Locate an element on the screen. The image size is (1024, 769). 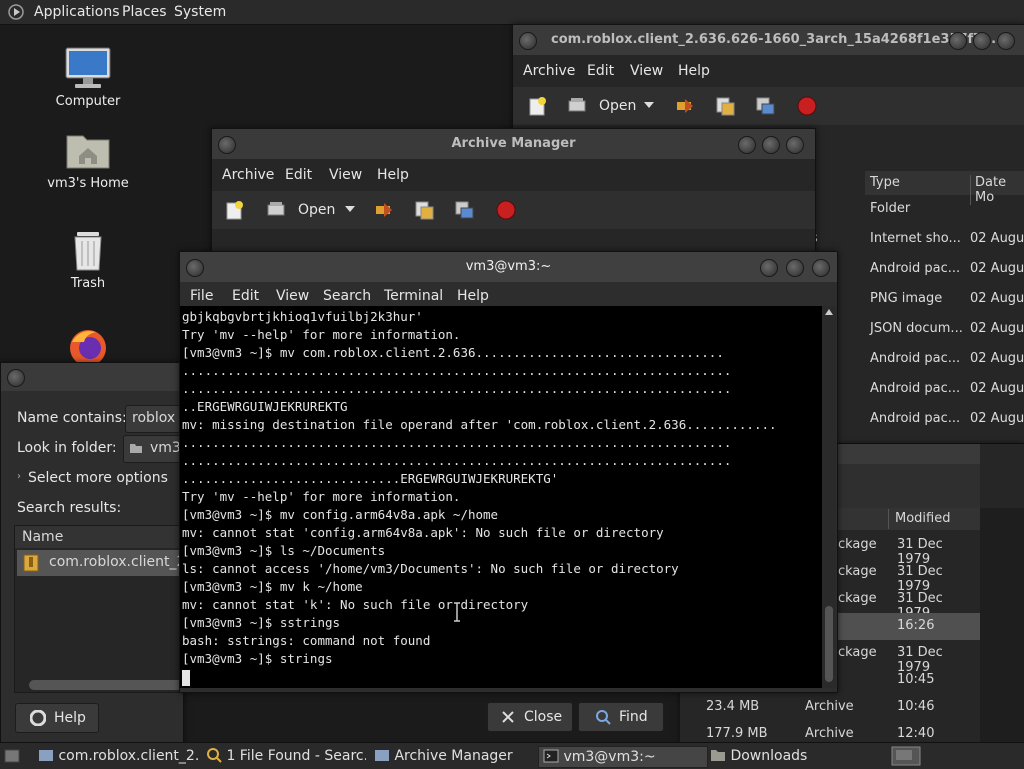
close-button: Close is located at coordinates (530, 717).